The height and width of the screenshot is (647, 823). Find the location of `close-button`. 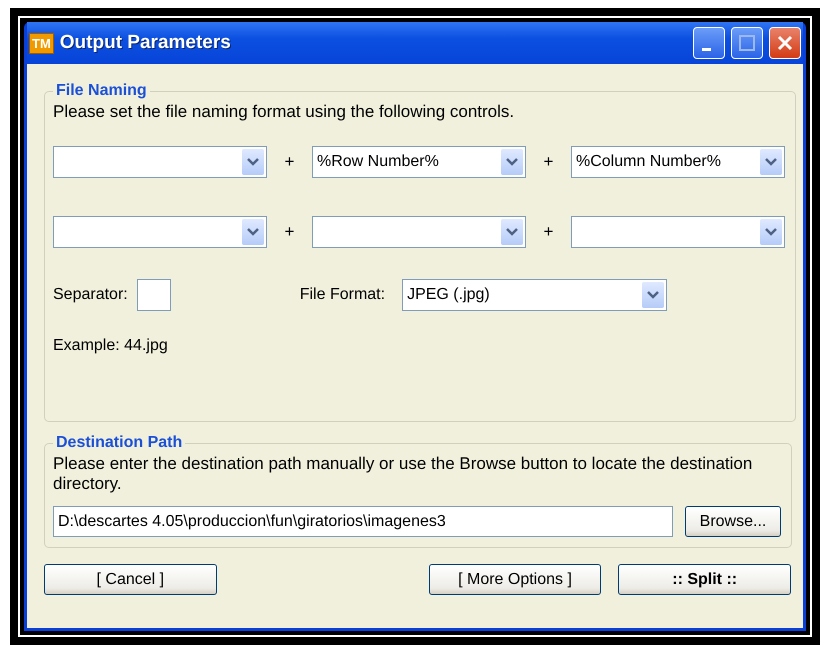

close-button is located at coordinates (785, 43).